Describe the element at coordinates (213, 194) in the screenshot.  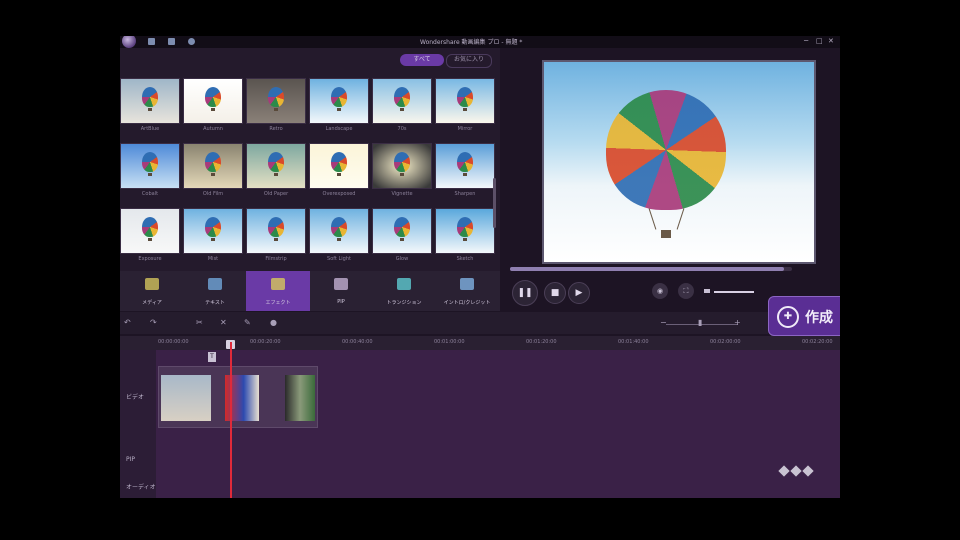
I see `effect-thumbnail-label: Old Film` at that location.